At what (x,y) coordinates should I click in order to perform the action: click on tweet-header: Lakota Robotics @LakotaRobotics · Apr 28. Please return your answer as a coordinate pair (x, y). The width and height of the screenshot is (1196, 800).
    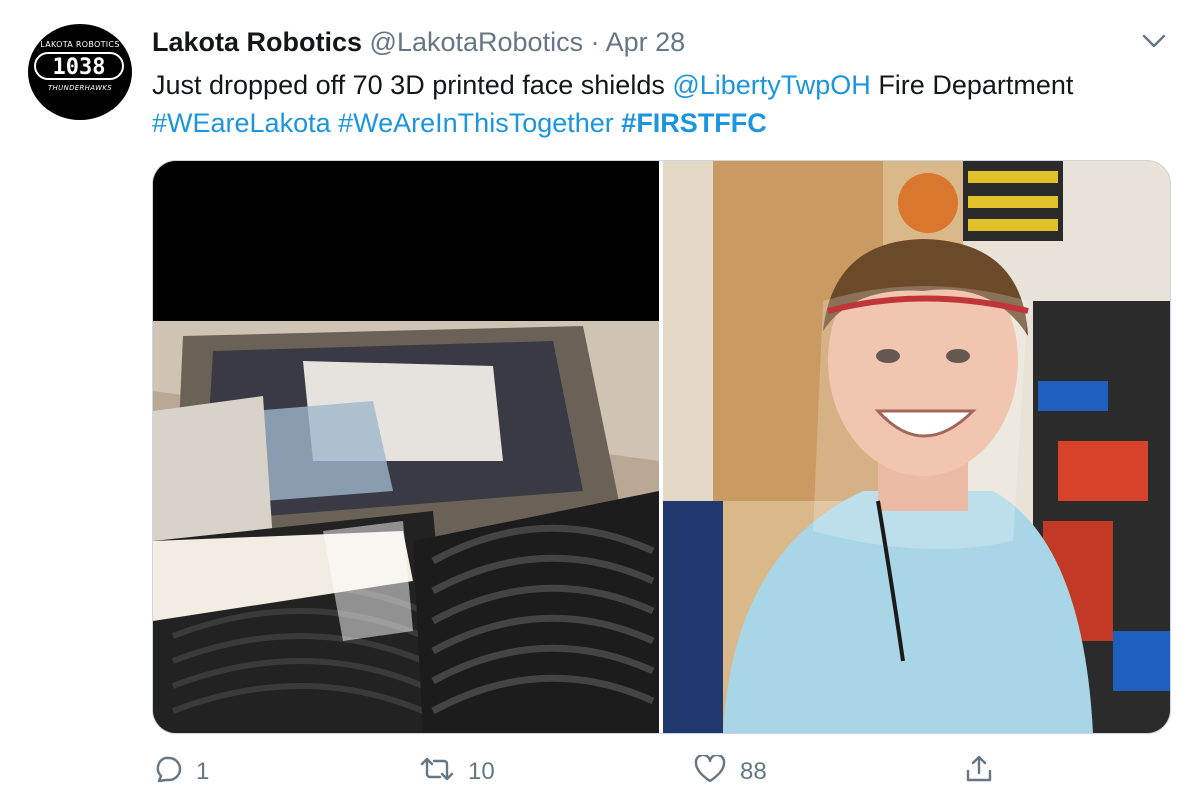
    Looking at the image, I should click on (418, 42).